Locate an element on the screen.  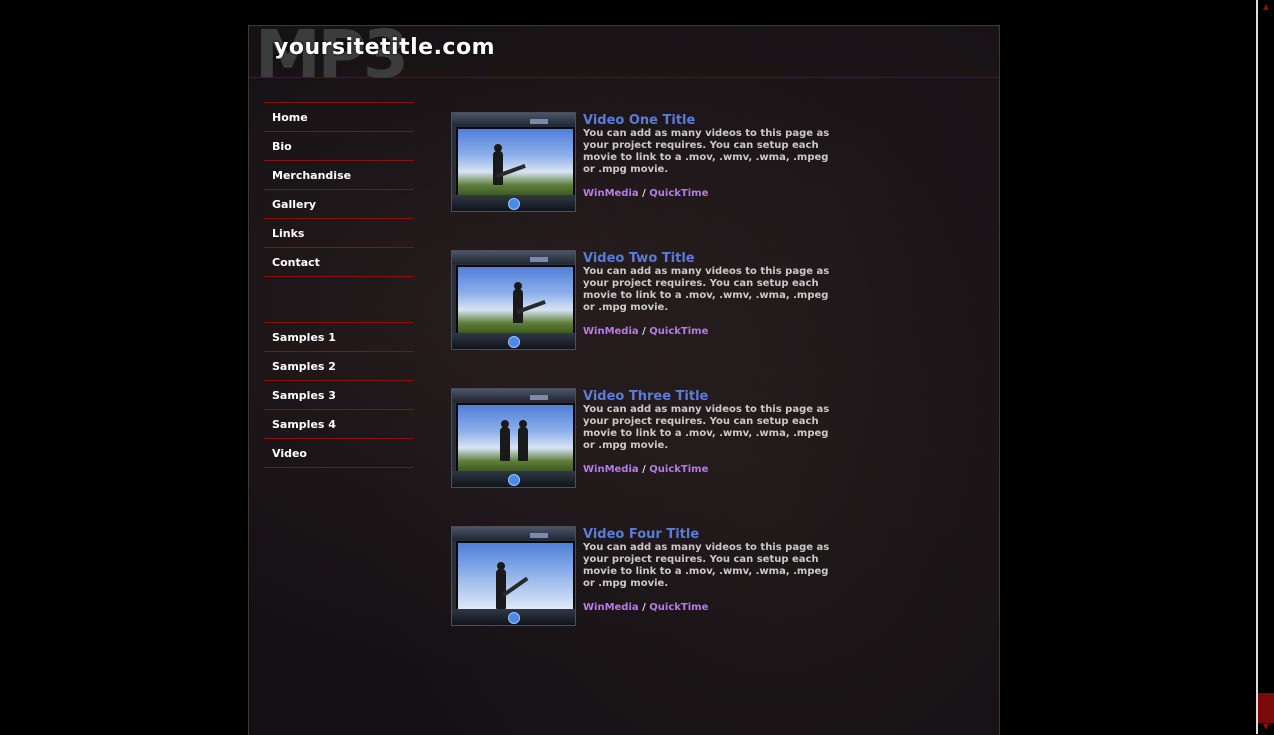
nav-item-bio: Bio is located at coordinates (339, 146).